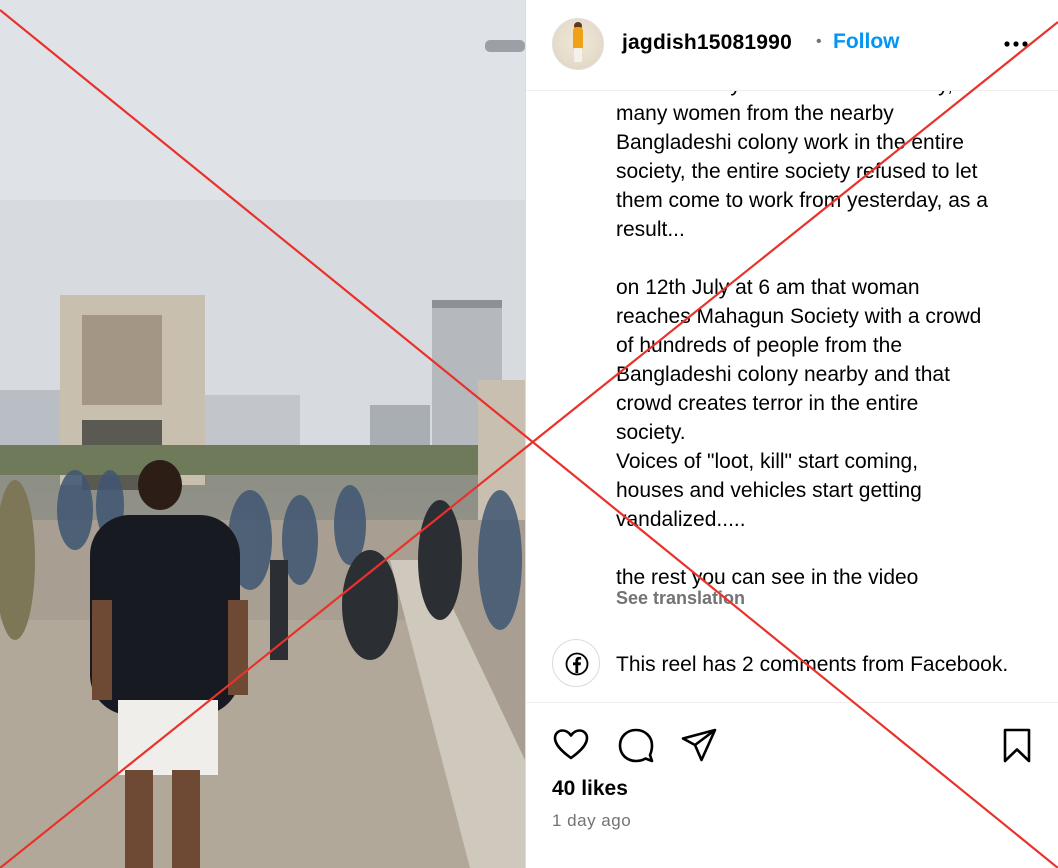 The image size is (1058, 868). I want to click on facebook-icon, so click(576, 663).